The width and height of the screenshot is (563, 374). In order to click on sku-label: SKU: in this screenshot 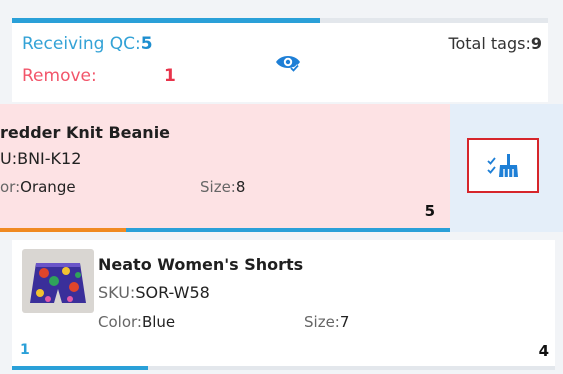, I will do `click(117, 292)`.